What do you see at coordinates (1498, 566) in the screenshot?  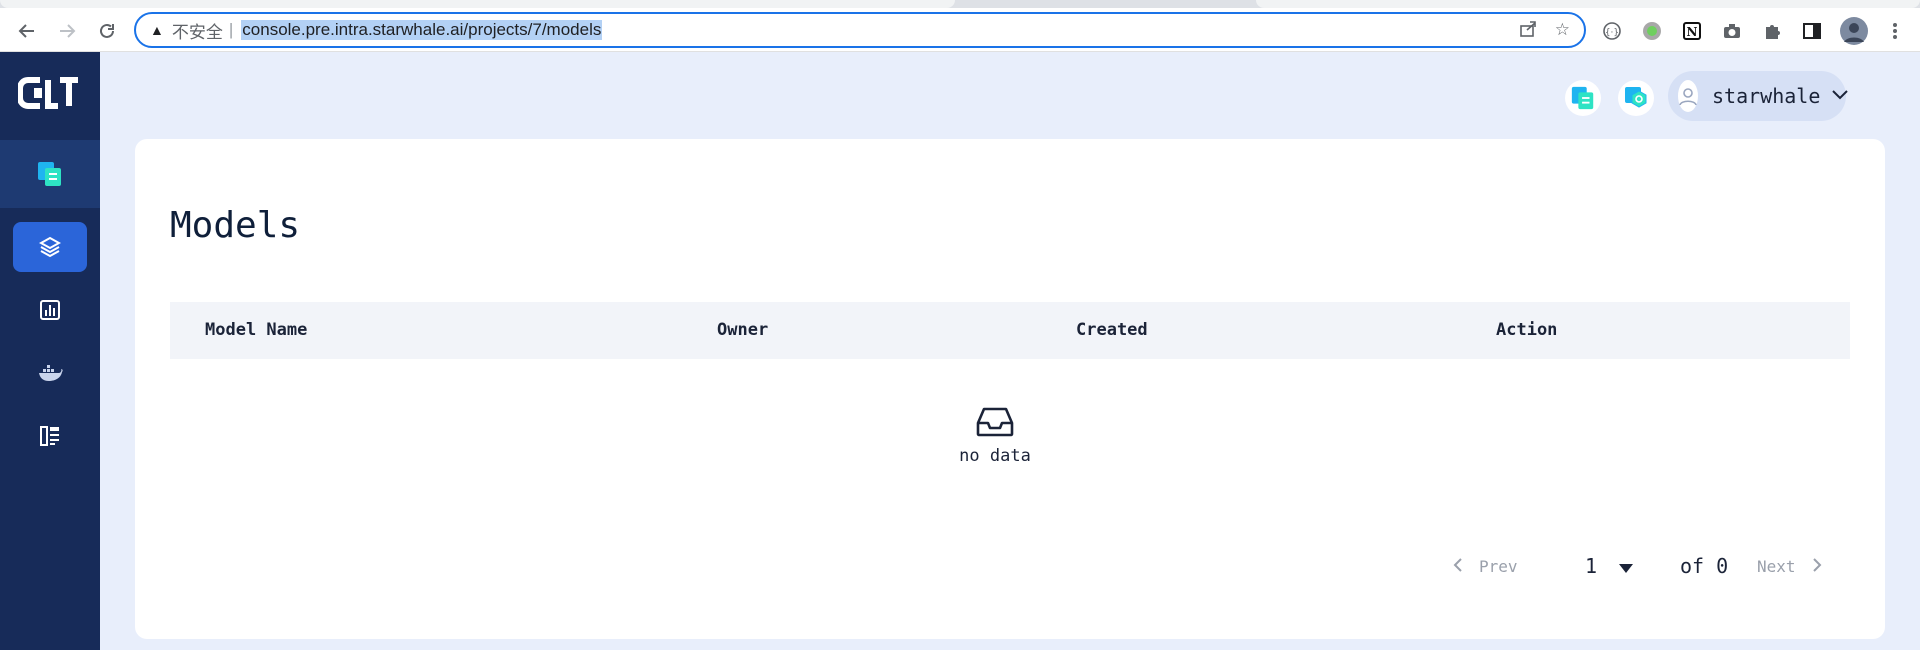 I see `prev-label: Prev` at bounding box center [1498, 566].